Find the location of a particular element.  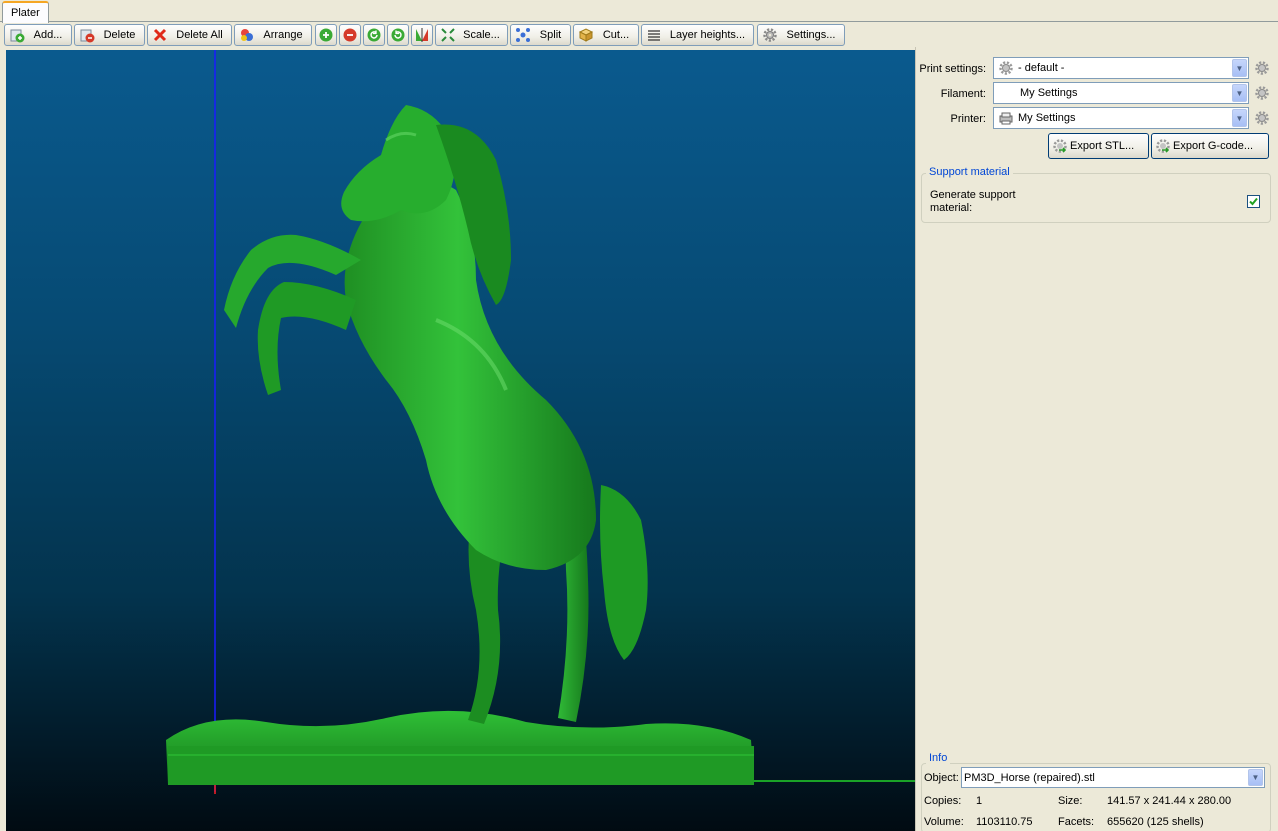

printer-icon is located at coordinates (1006, 118).